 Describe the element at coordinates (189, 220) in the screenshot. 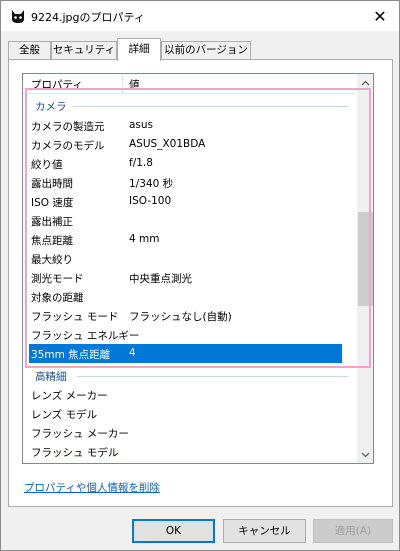

I see `list-item: 露出補正` at that location.